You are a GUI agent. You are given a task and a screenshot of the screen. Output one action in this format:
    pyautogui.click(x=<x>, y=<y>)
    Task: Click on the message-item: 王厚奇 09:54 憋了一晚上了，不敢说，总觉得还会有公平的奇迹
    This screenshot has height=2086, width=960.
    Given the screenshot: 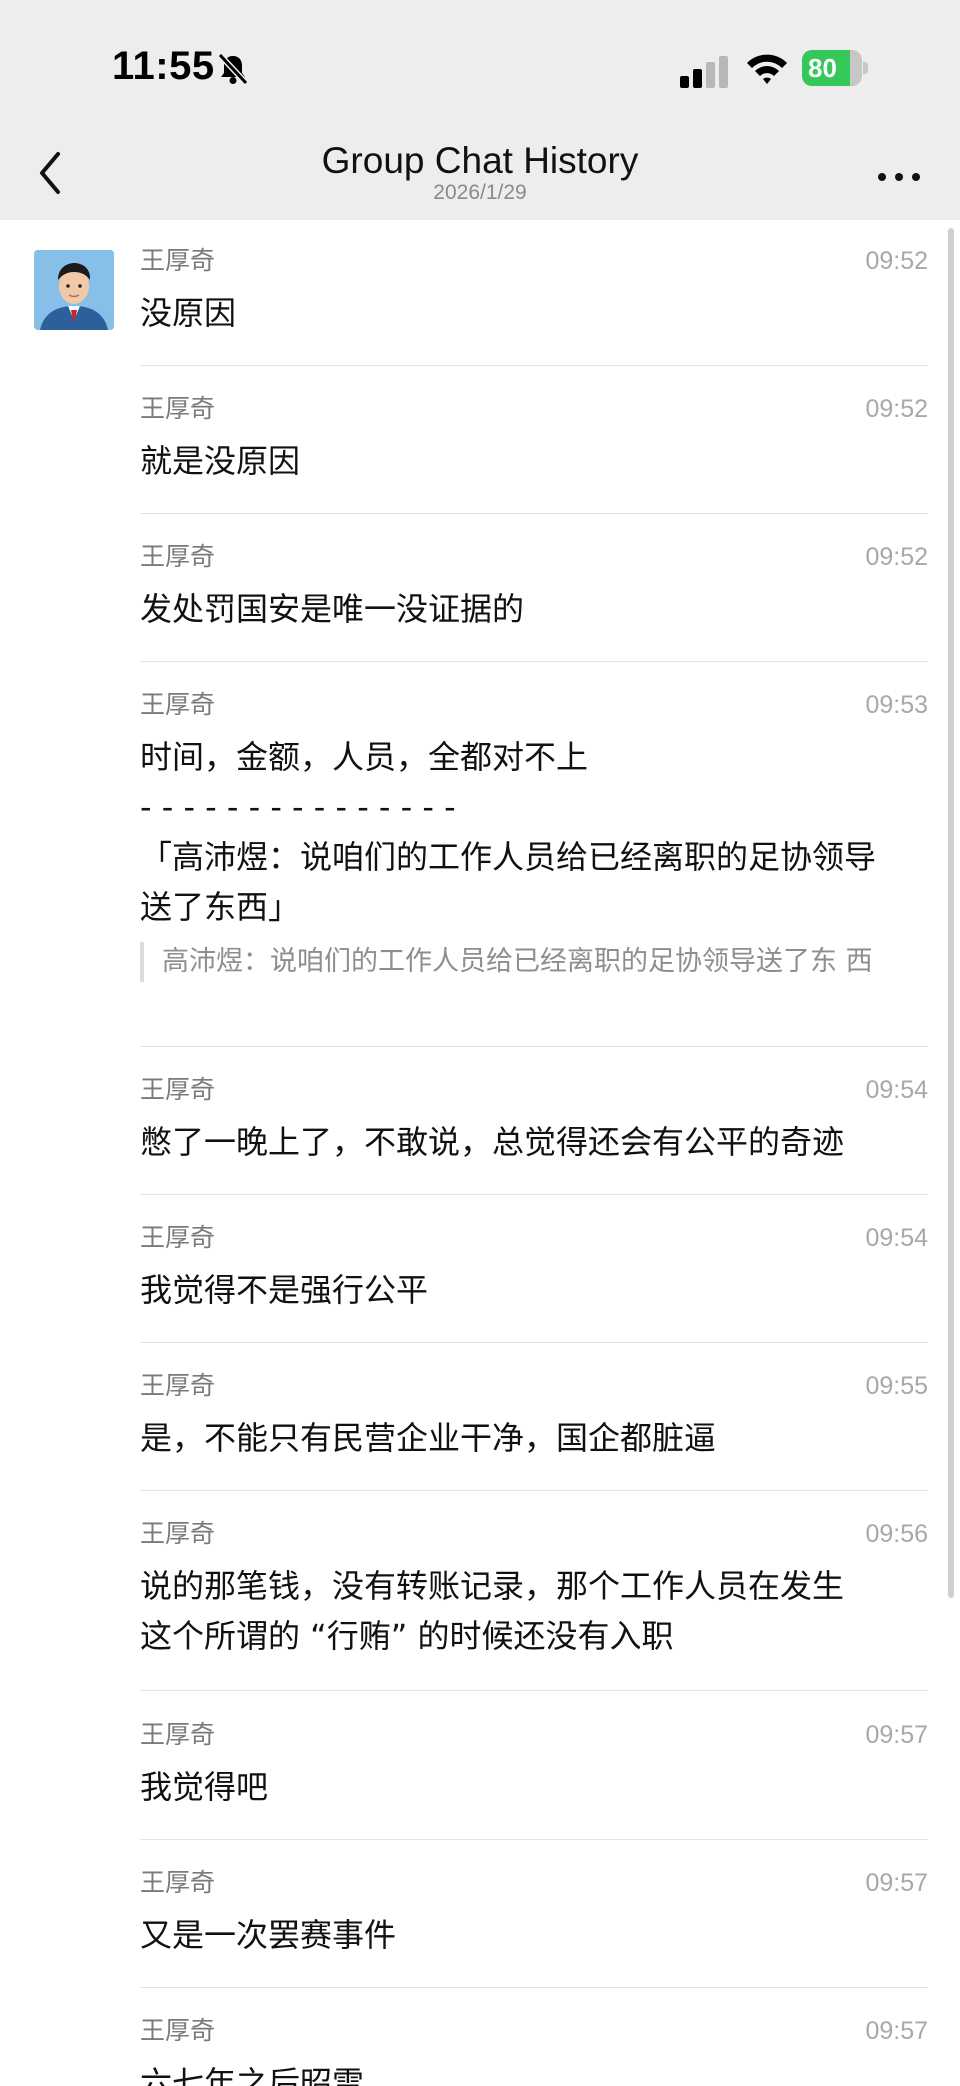 What is the action you would take?
    pyautogui.click(x=534, y=1130)
    